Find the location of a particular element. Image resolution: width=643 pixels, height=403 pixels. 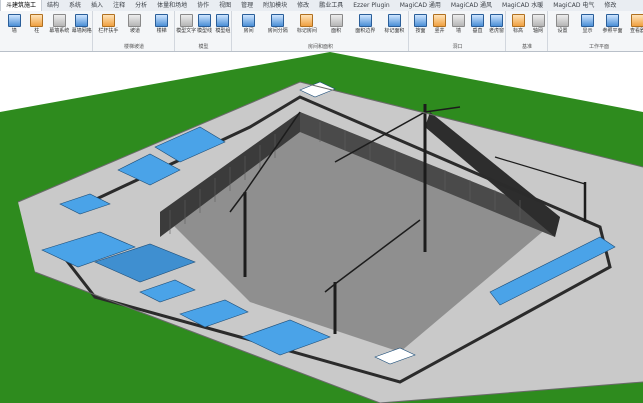

ribbon-group-label: 基准 is located at coordinates (526, 47).